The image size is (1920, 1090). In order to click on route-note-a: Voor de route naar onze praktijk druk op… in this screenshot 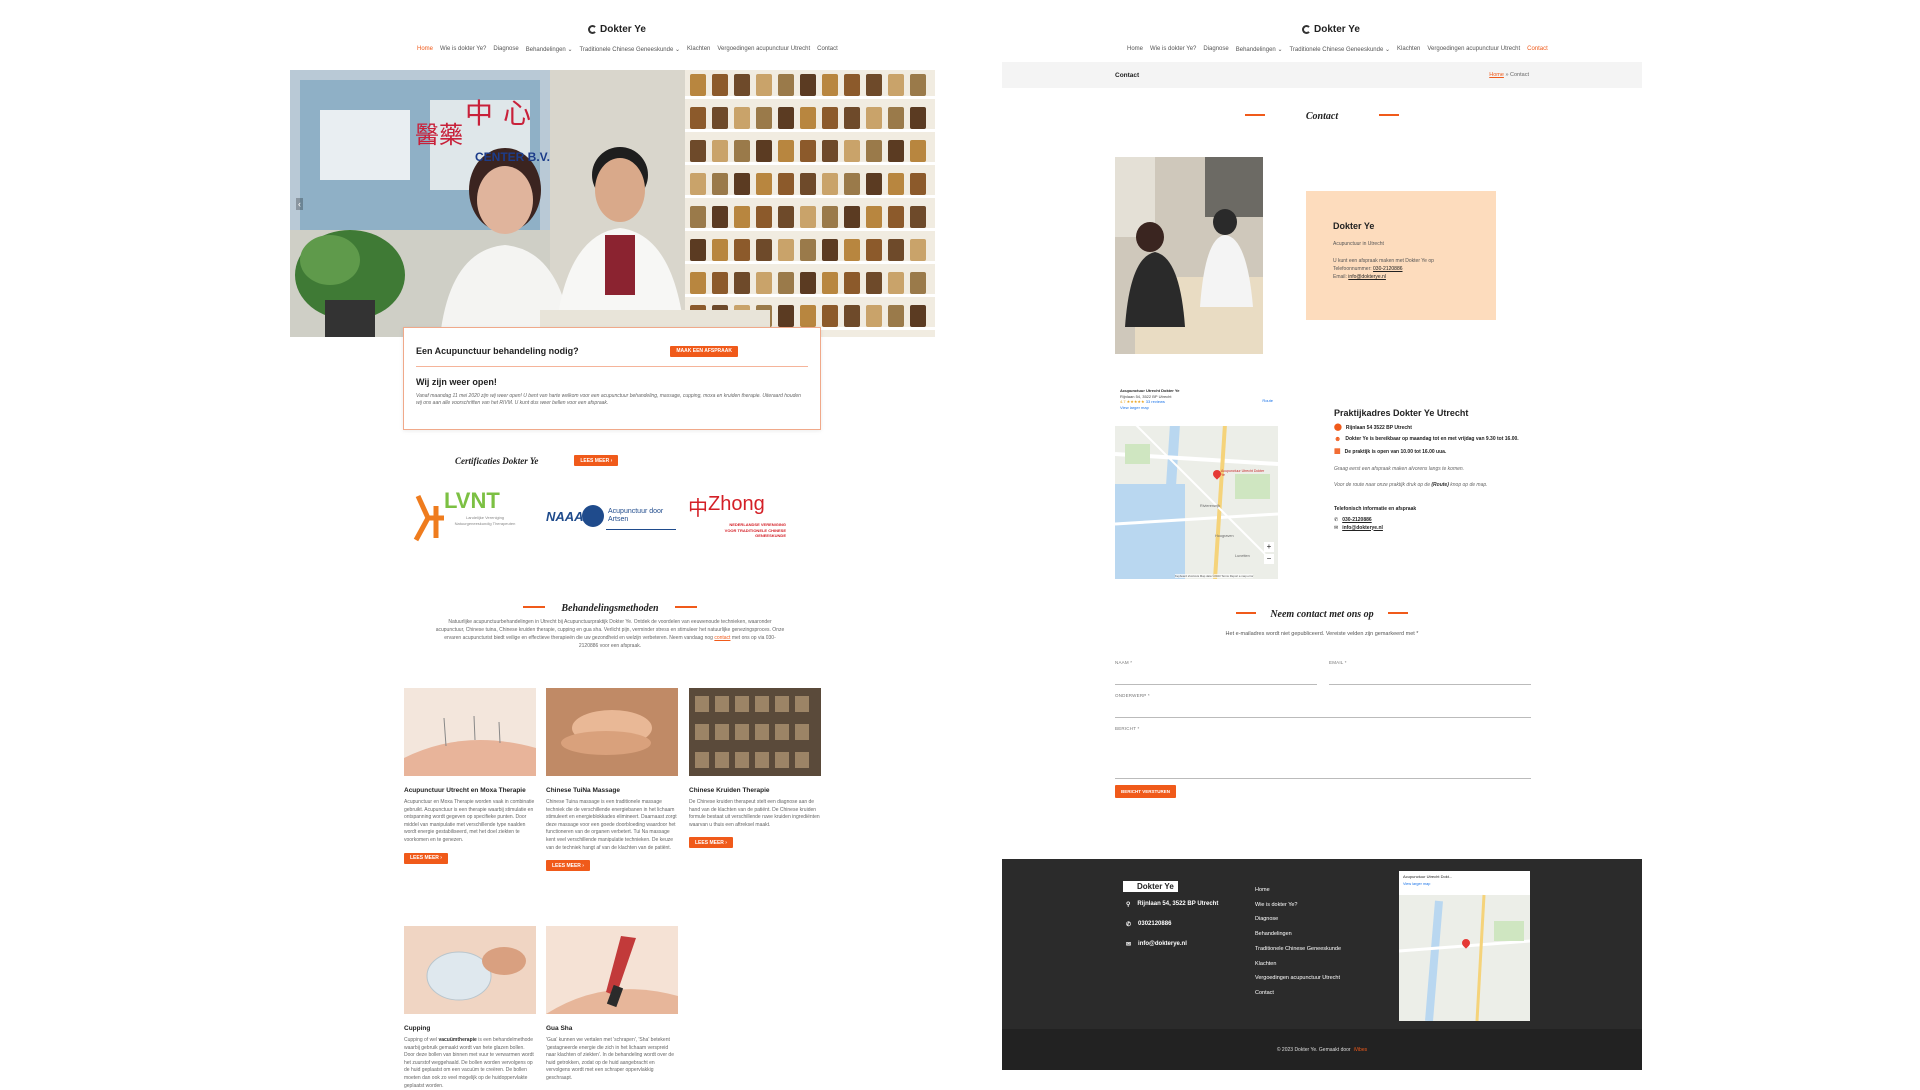, I will do `click(1382, 484)`.